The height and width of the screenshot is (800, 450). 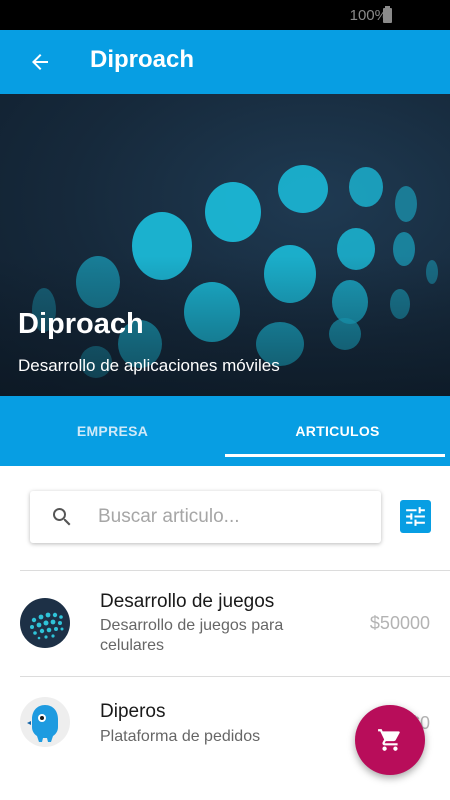 I want to click on back-button, so click(x=40, y=62).